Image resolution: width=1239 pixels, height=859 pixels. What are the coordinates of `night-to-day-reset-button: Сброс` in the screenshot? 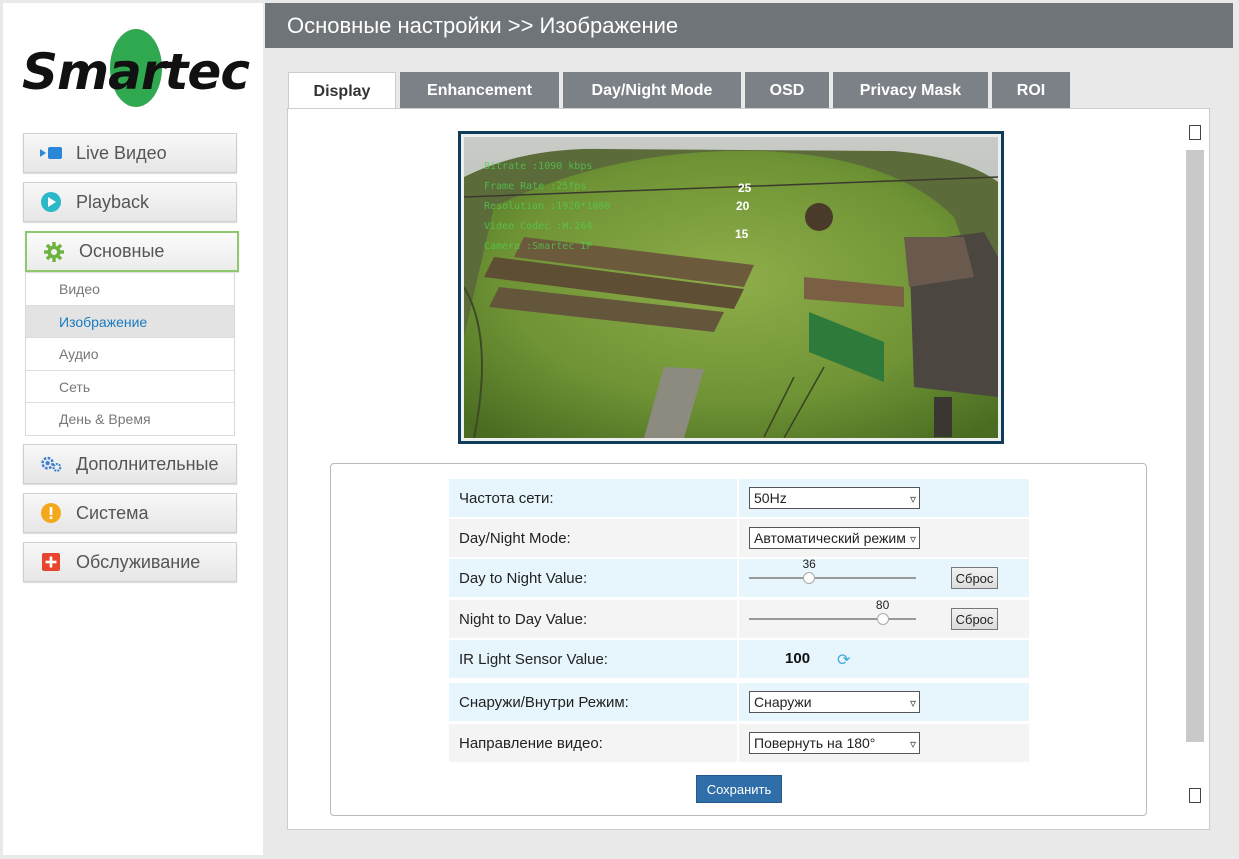 It's located at (975, 619).